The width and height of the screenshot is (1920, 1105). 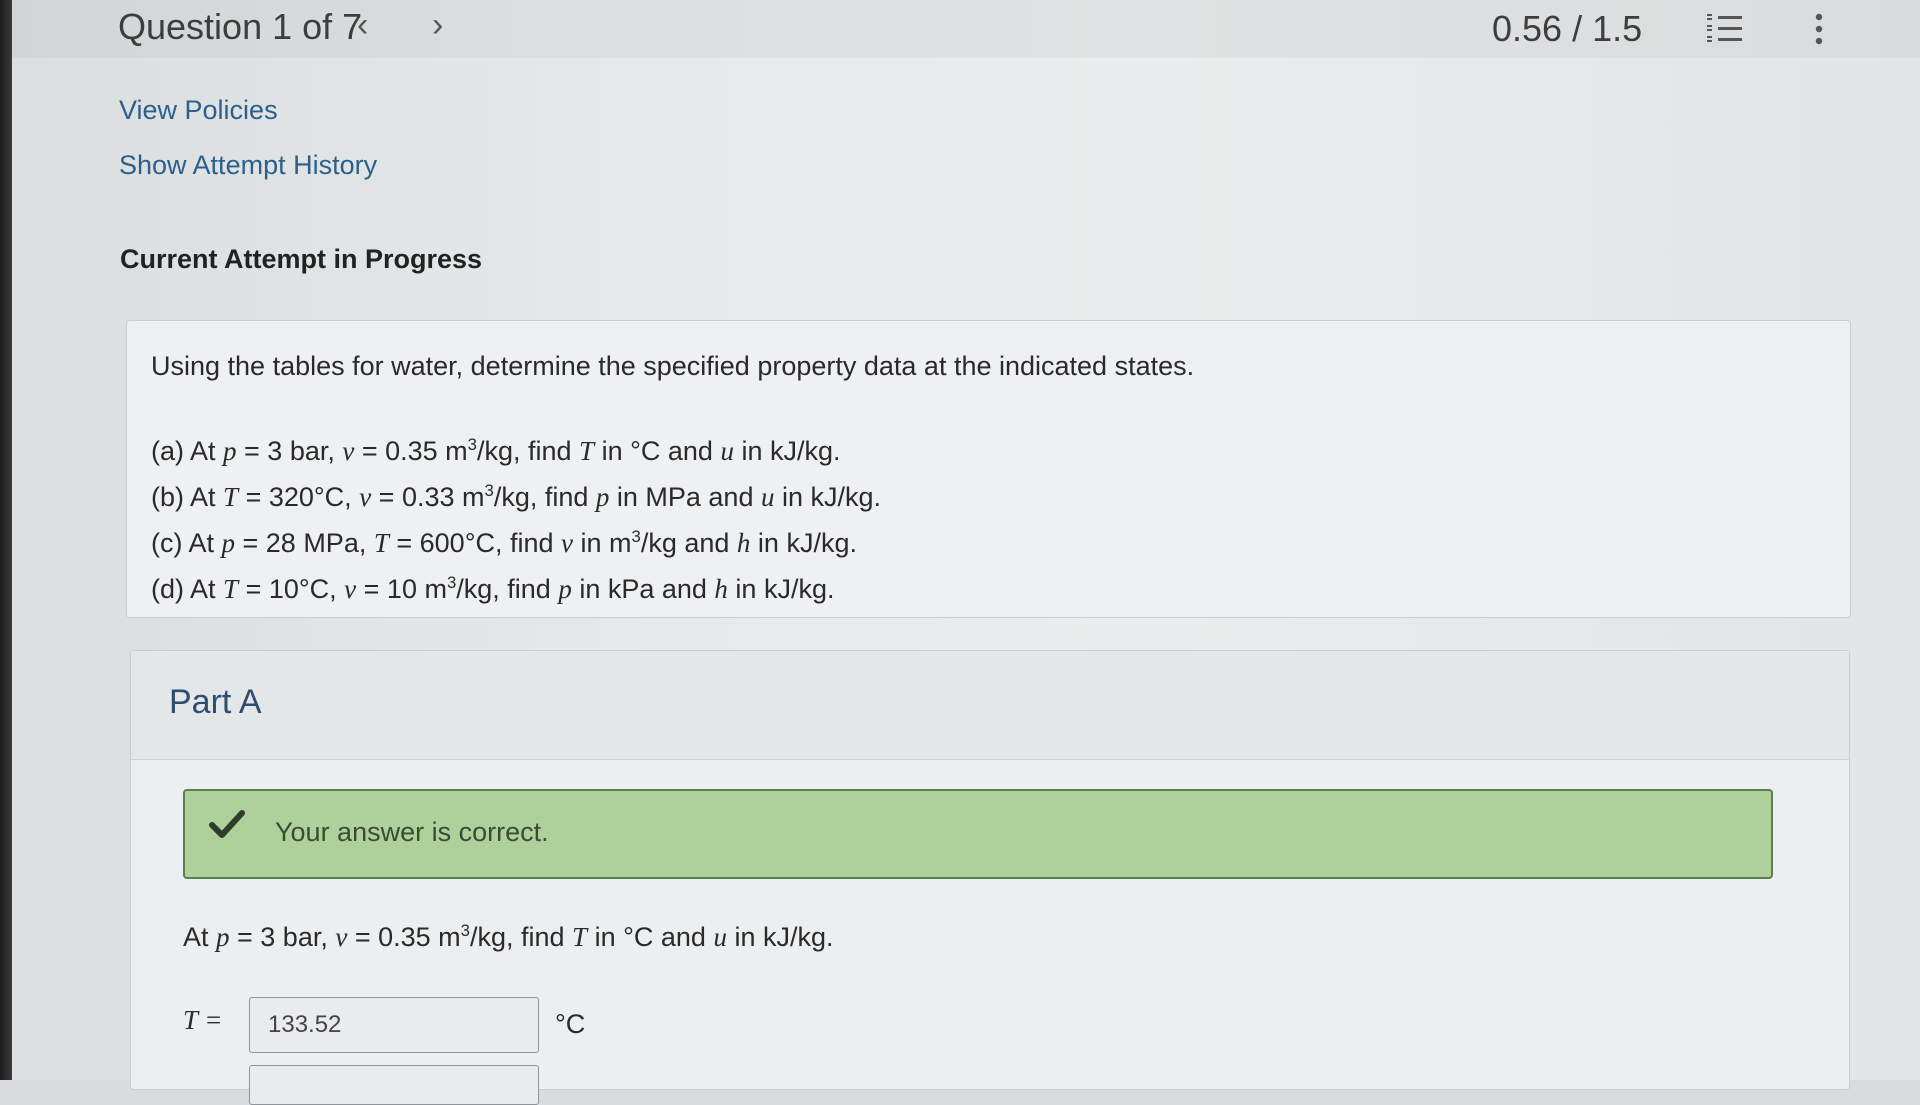 I want to click on screen-bezel, so click(x=6, y=540).